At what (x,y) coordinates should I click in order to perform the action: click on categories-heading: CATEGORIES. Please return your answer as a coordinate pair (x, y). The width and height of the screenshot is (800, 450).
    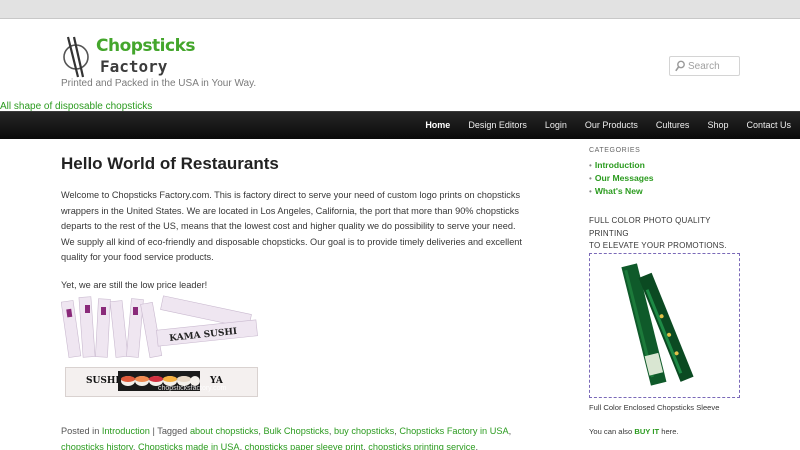
    Looking at the image, I should click on (615, 150).